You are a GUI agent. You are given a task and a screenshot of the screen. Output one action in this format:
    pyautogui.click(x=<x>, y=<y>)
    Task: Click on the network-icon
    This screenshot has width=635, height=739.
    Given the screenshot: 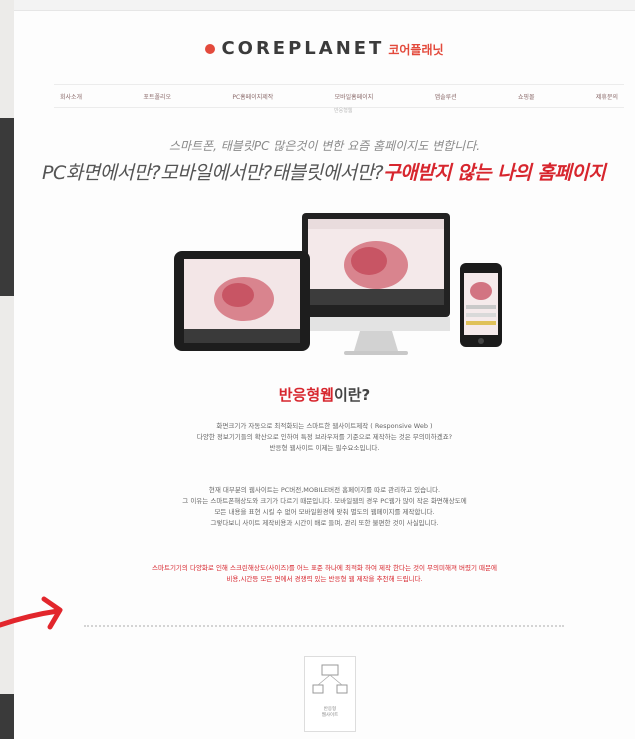 What is the action you would take?
    pyautogui.click(x=330, y=679)
    